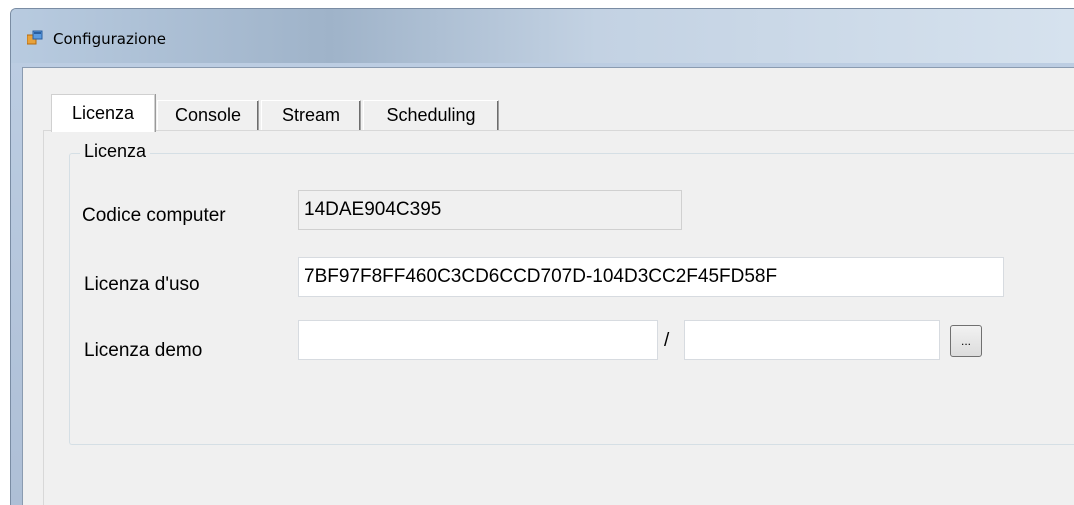 This screenshot has height=505, width=1074. What do you see at coordinates (490, 210) in the screenshot?
I see `computer-code-field: 14DAE904C395` at bounding box center [490, 210].